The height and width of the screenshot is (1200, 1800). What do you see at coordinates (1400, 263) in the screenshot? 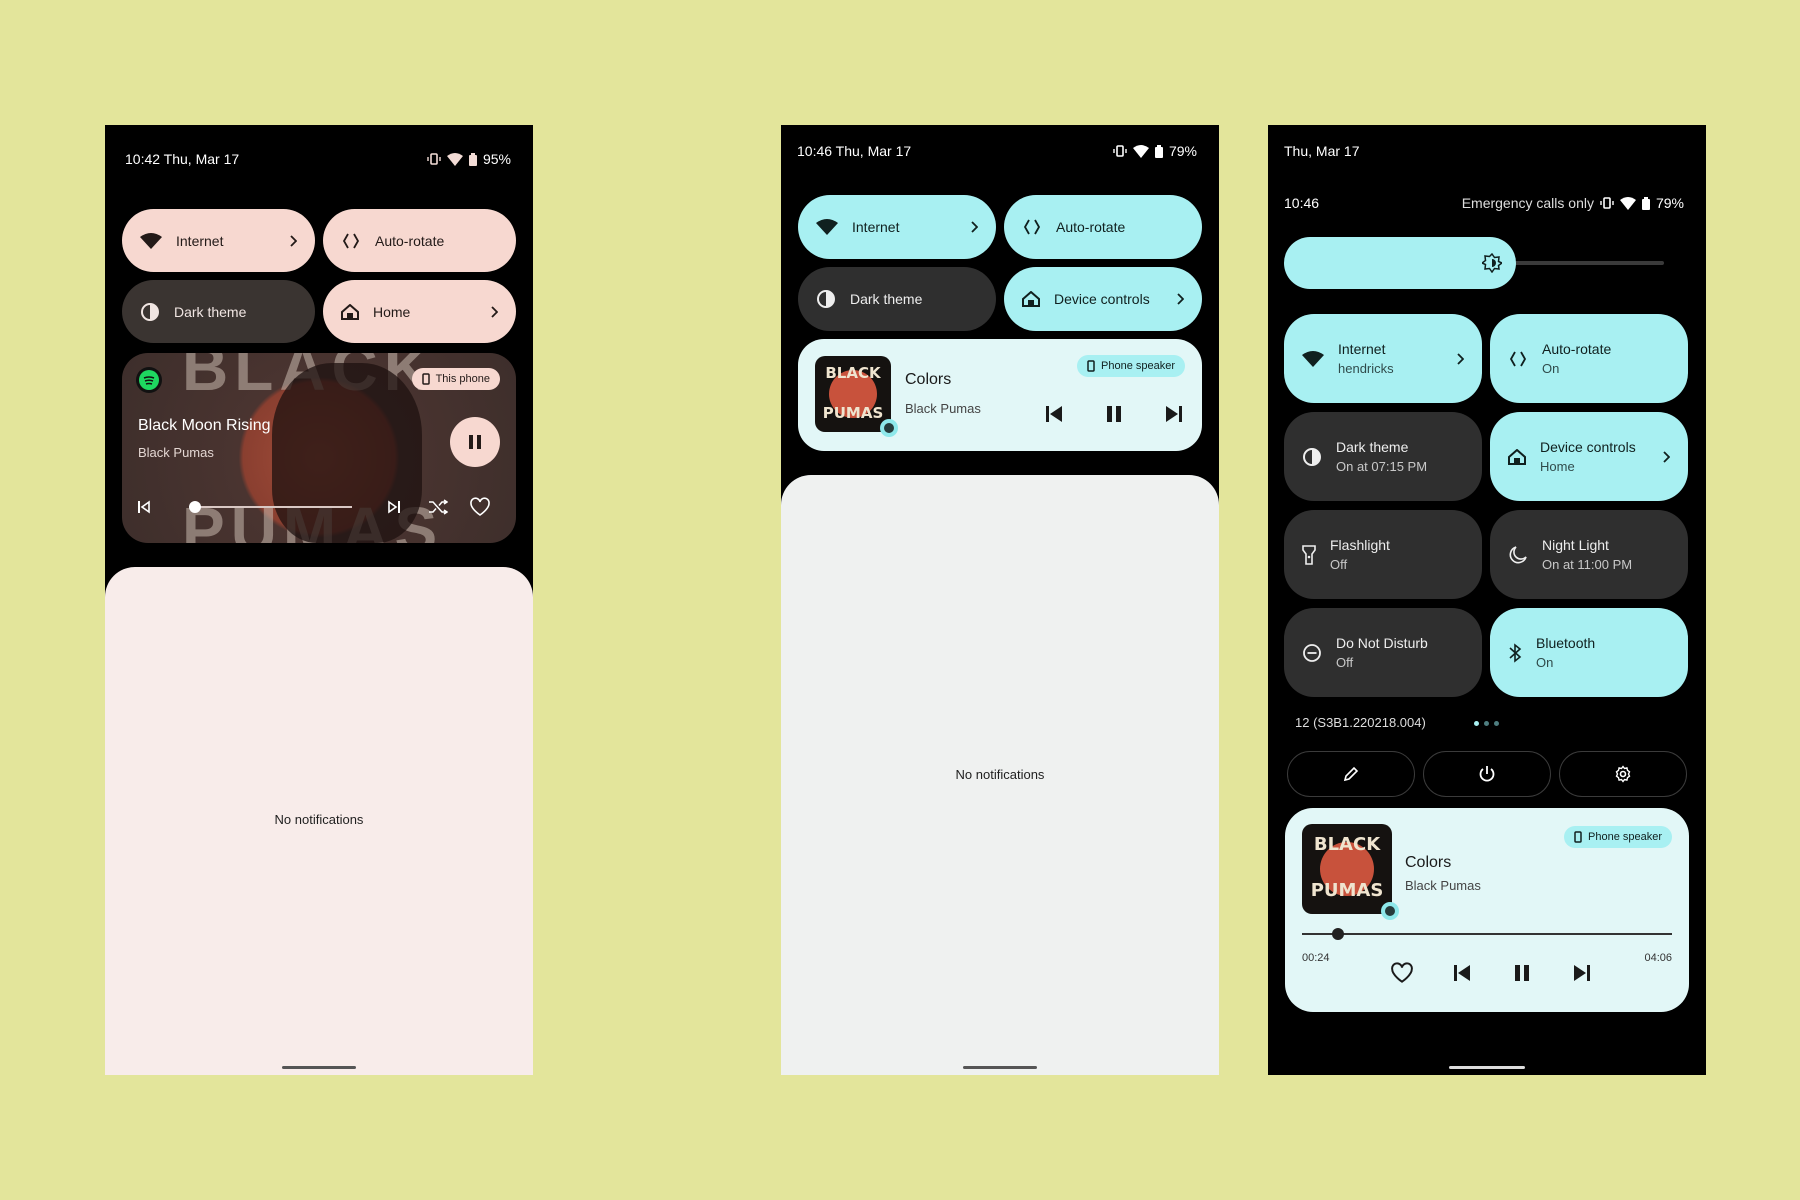
I see `brightness-fill` at bounding box center [1400, 263].